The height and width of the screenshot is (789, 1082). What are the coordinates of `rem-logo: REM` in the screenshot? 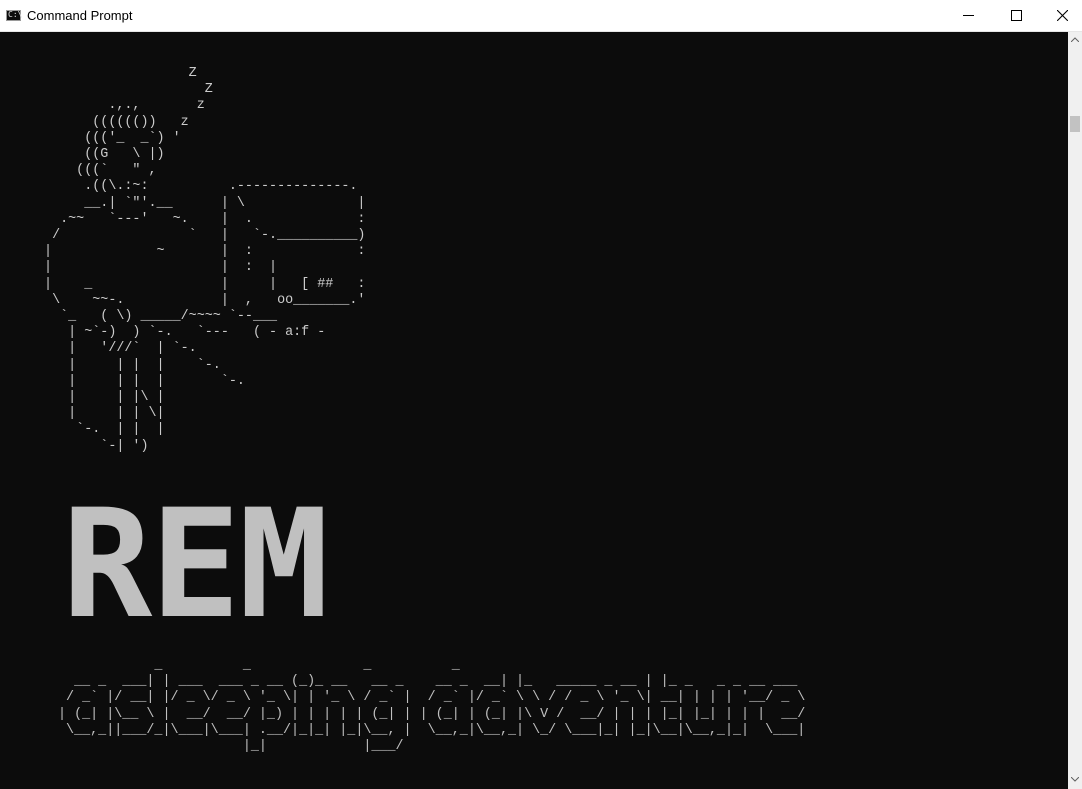 It's located at (195, 565).